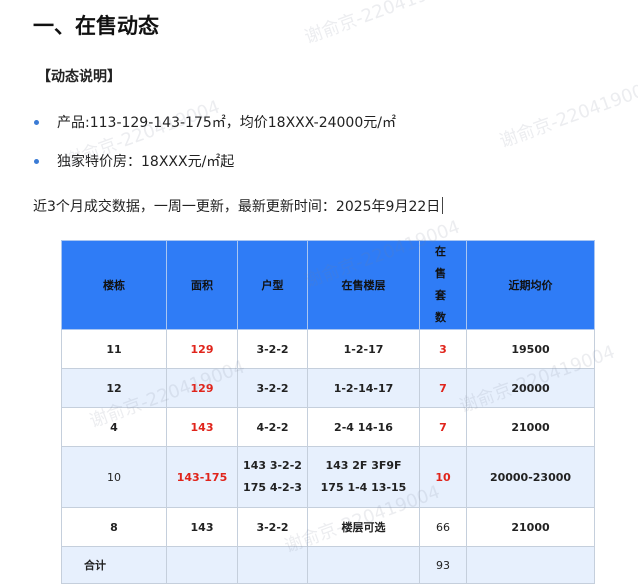  Describe the element at coordinates (443, 565) in the screenshot. I see `cell-total-units: 93` at that location.